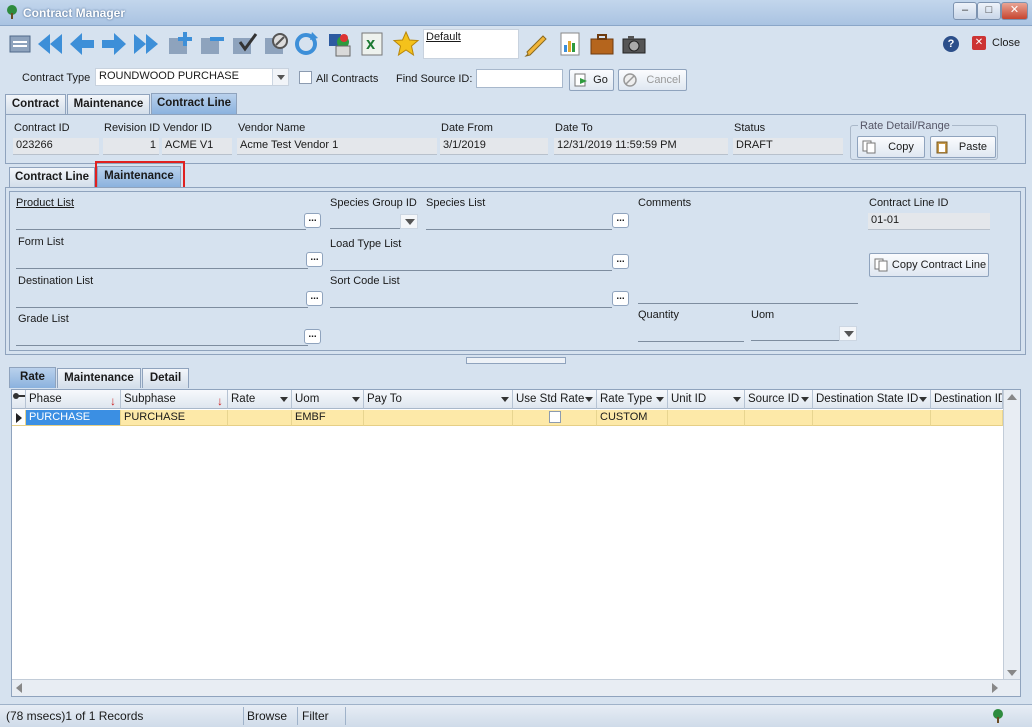 The width and height of the screenshot is (1032, 727). What do you see at coordinates (591, 80) in the screenshot?
I see `go-button: Go` at bounding box center [591, 80].